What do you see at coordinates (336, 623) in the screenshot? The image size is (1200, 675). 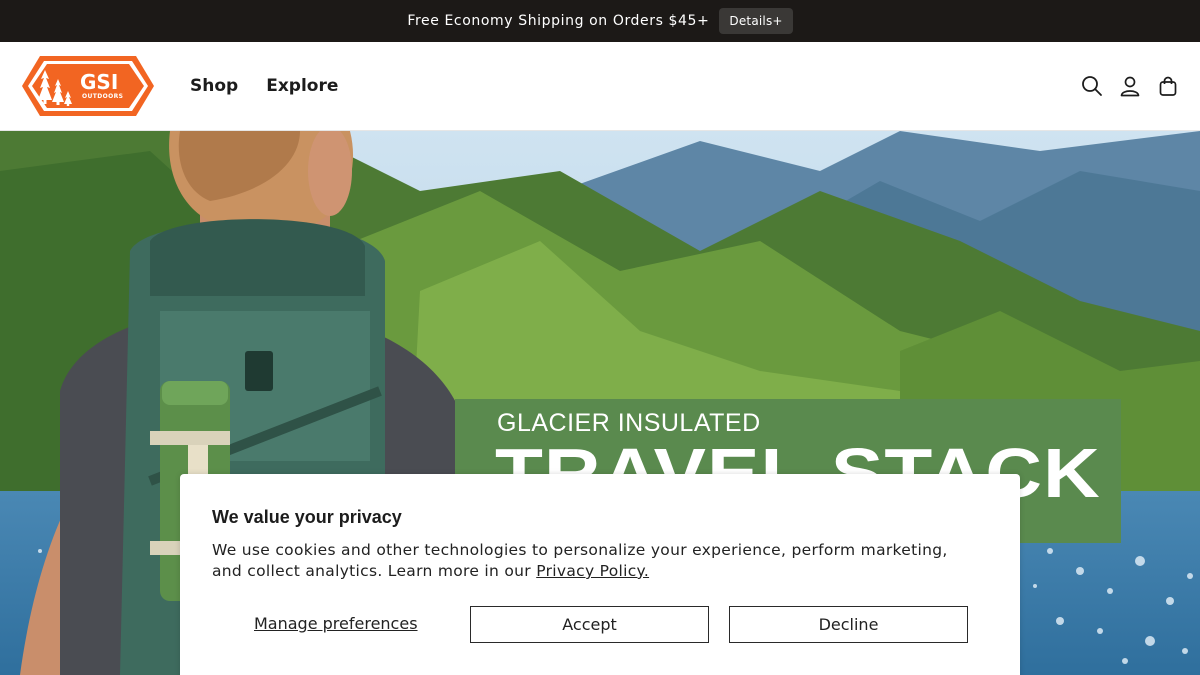 I see `manage-preferences-link: Manage preferences` at bounding box center [336, 623].